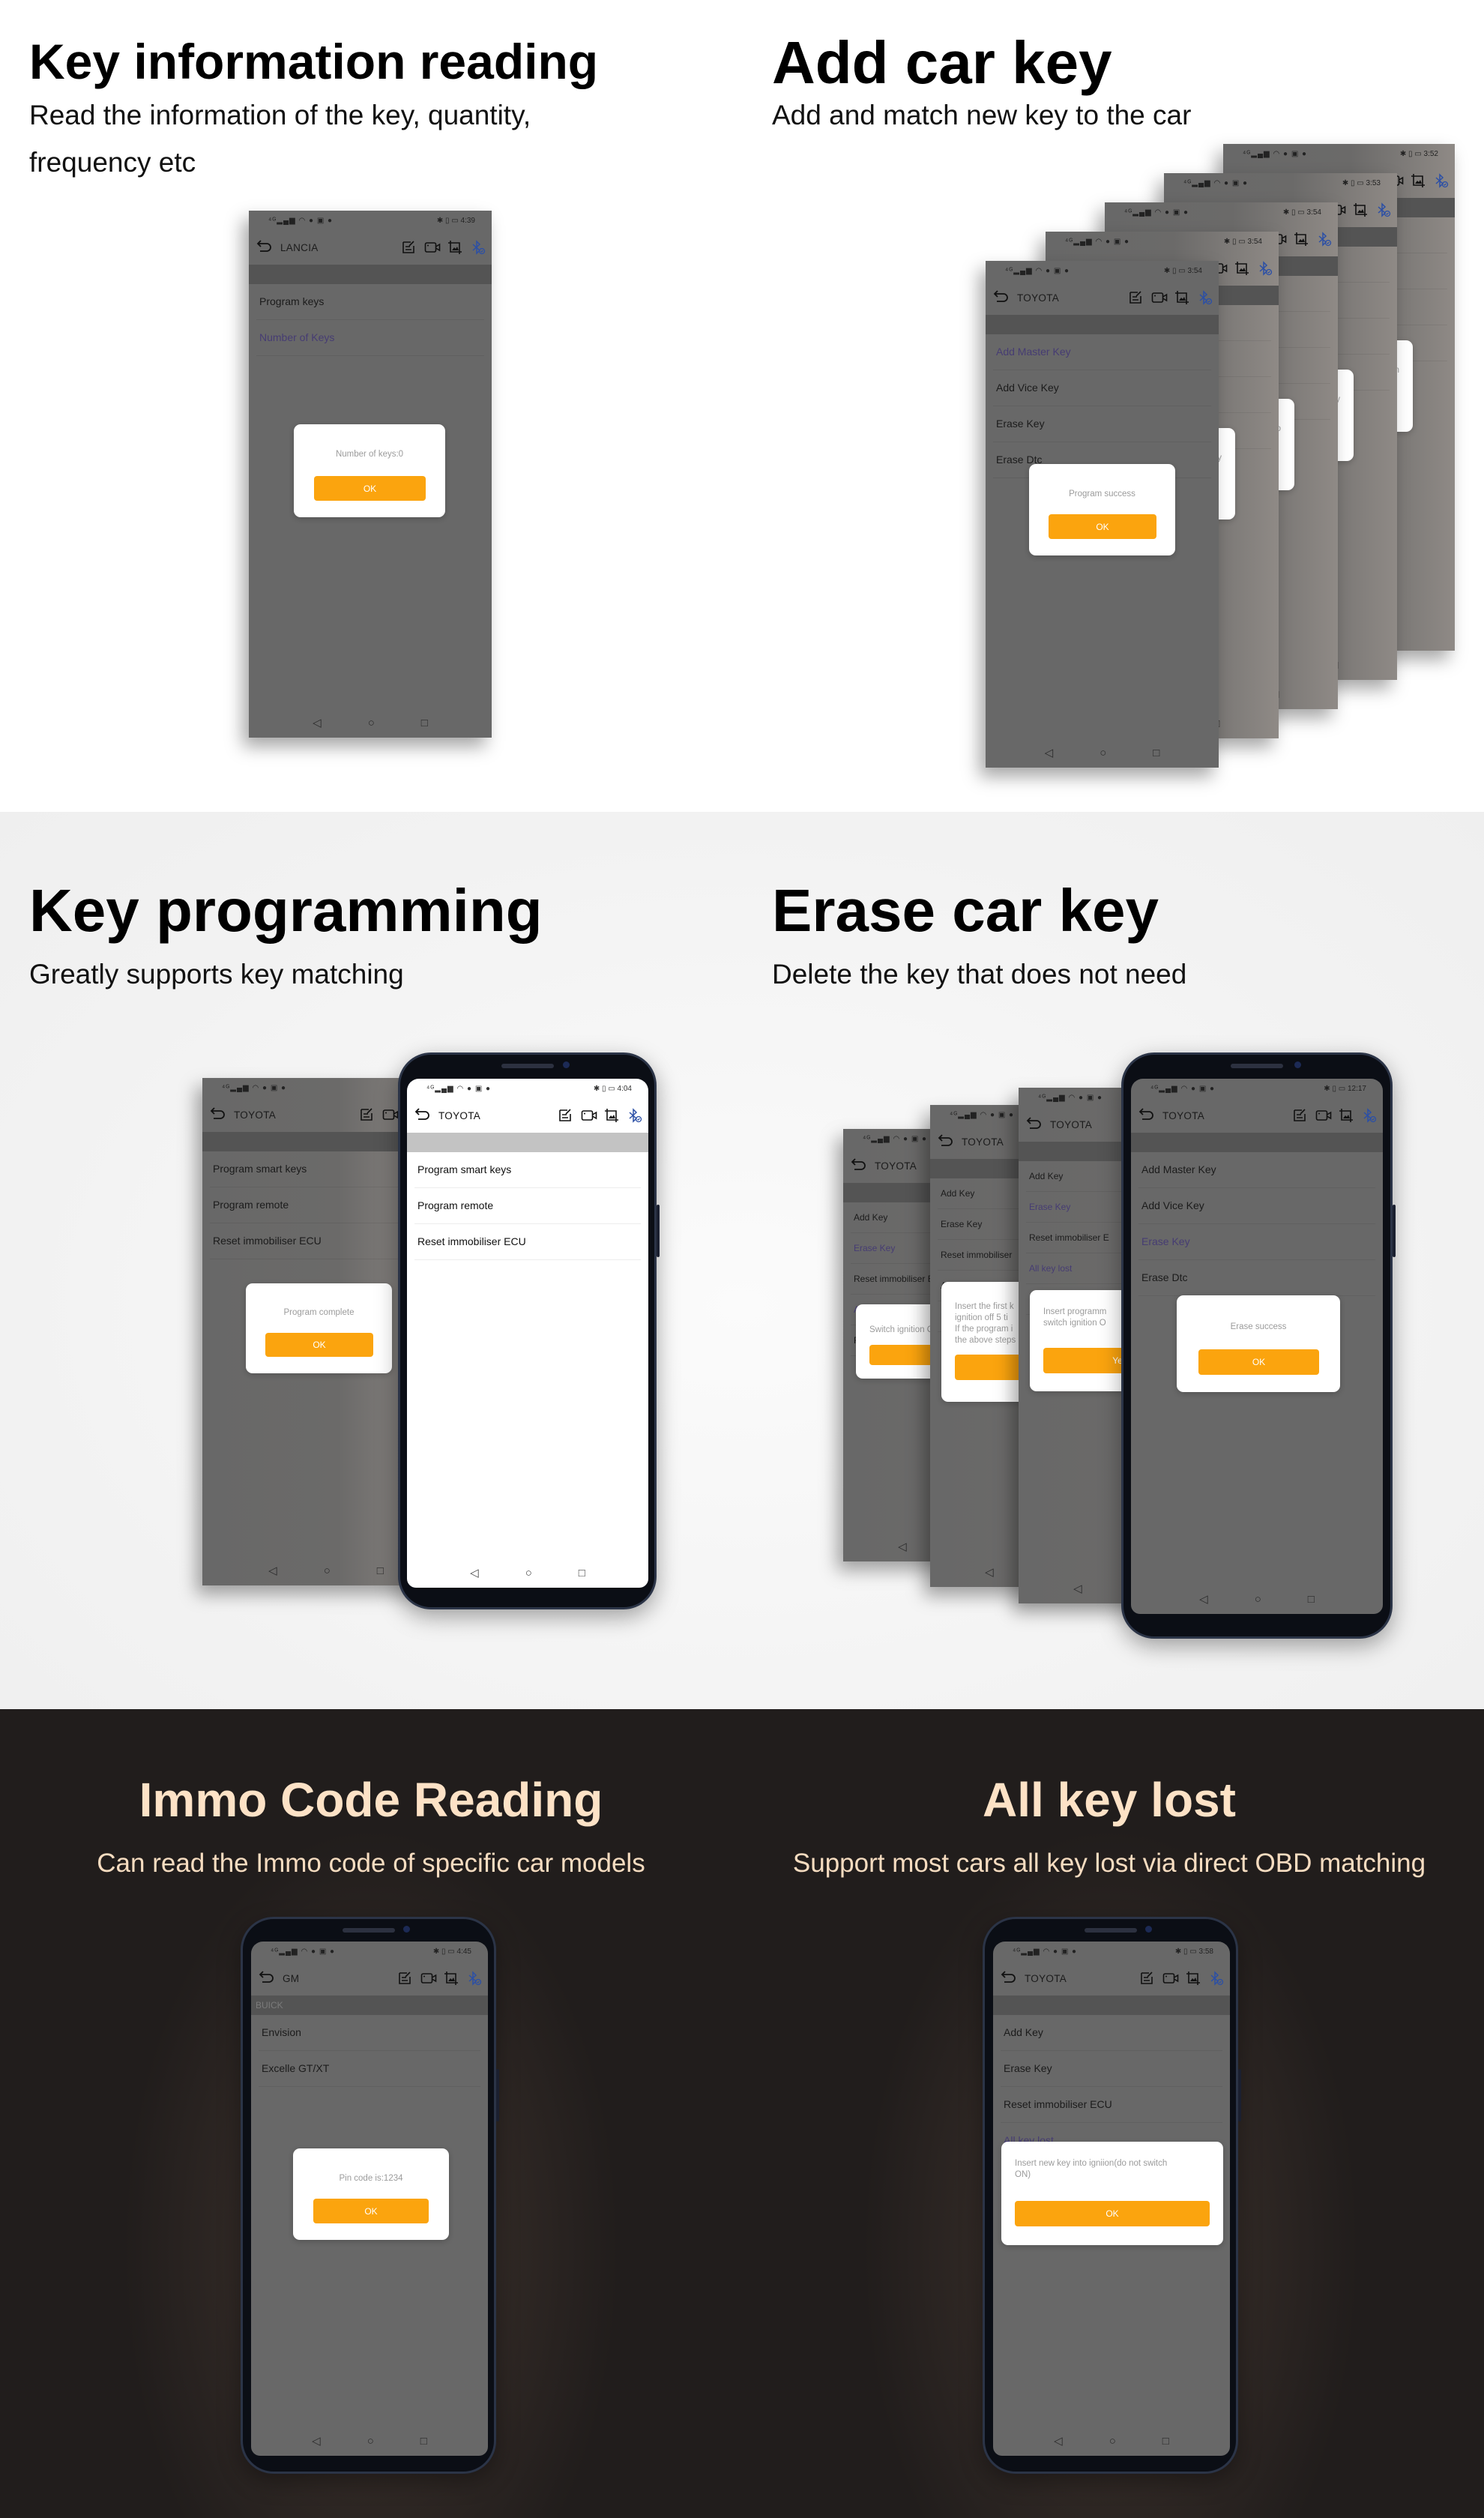  I want to click on dialog-message: Erase success, so click(1258, 1326).